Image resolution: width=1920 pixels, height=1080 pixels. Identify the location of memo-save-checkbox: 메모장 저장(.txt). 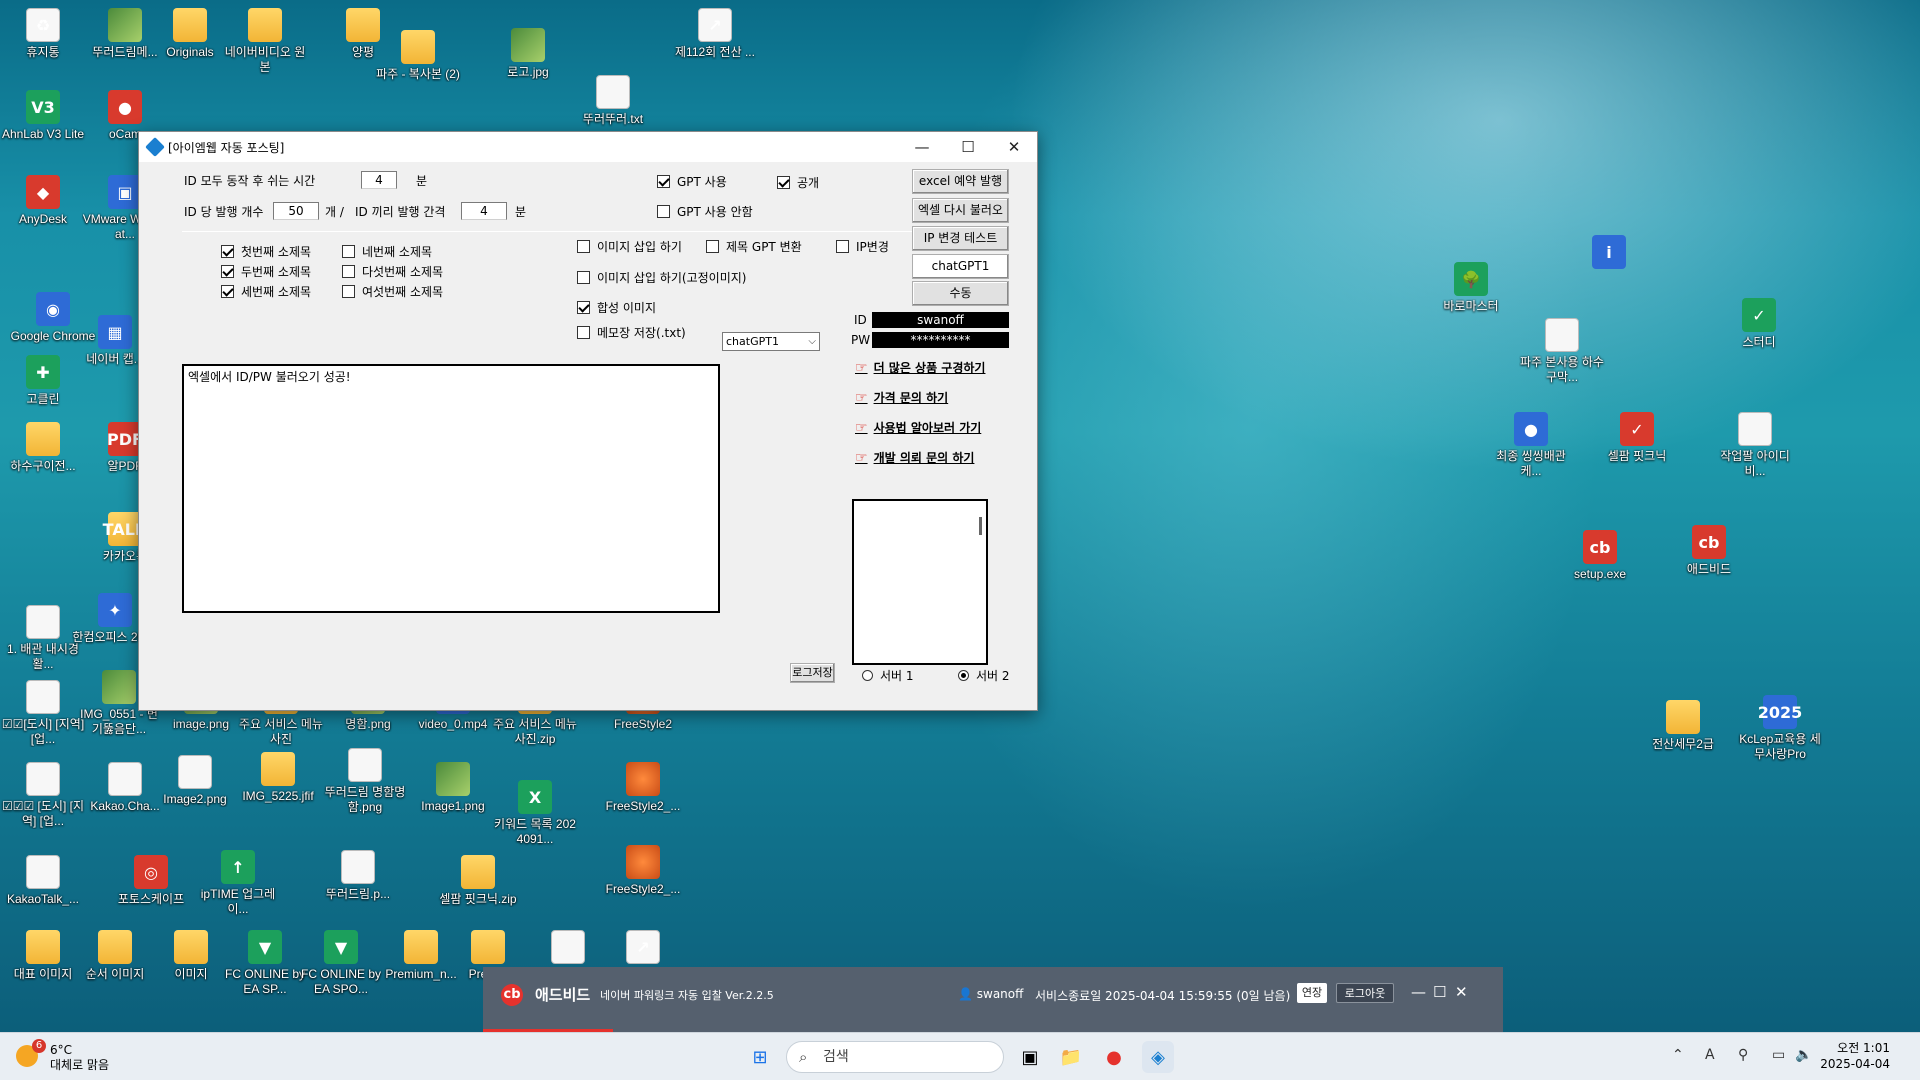
(631, 332).